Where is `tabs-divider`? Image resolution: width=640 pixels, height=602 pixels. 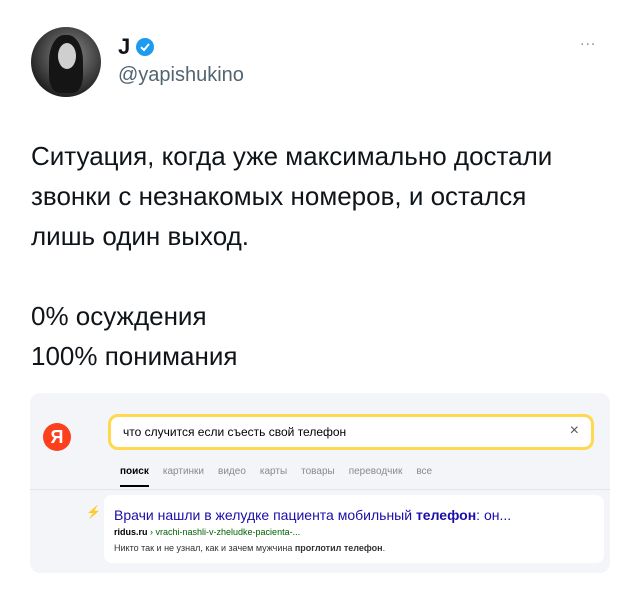
tabs-divider is located at coordinates (320, 489).